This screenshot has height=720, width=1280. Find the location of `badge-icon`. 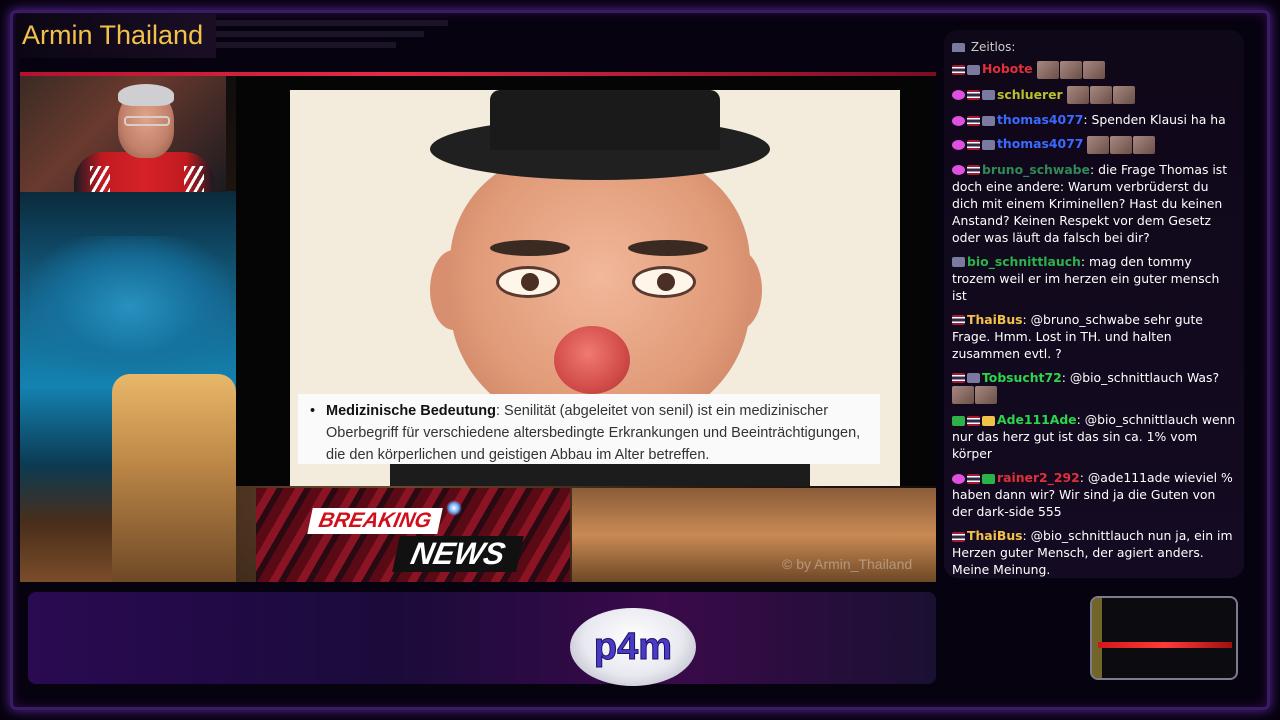

badge-icon is located at coordinates (958, 47).